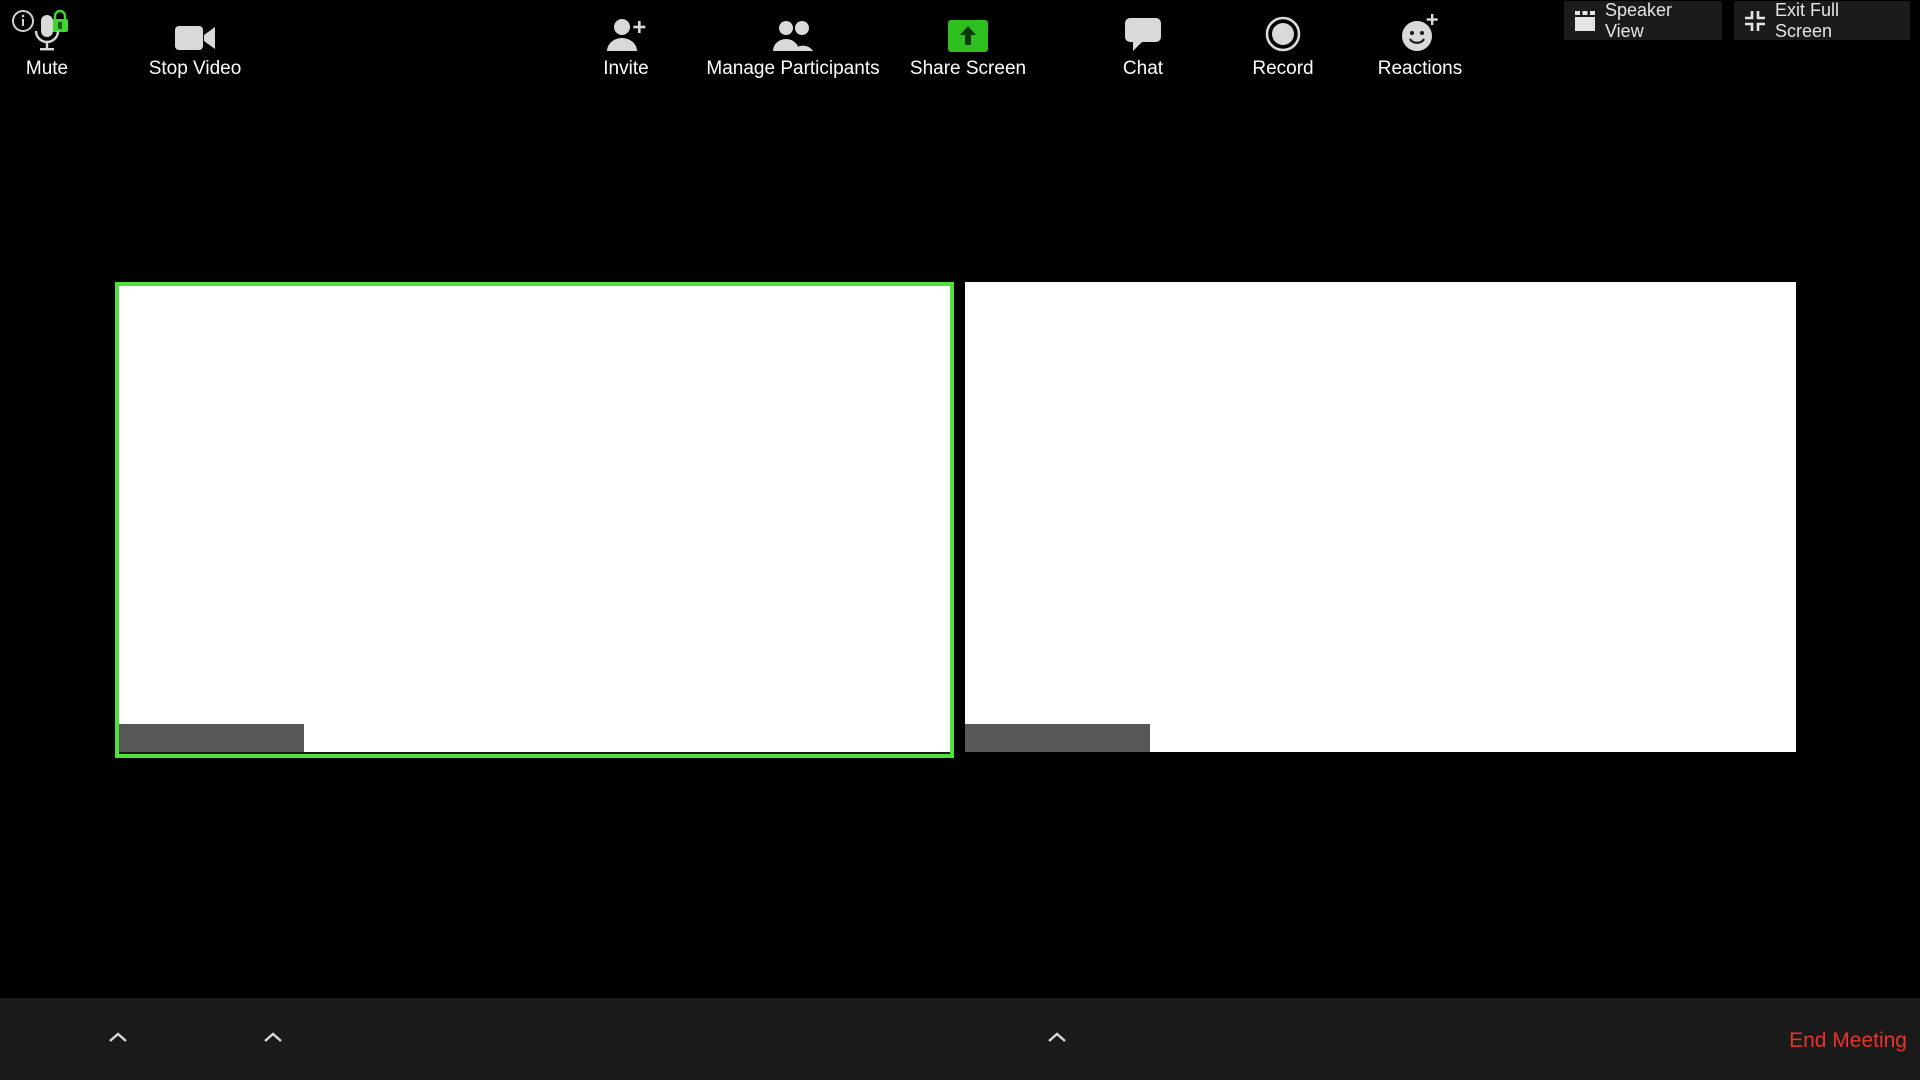 The width and height of the screenshot is (1920, 1080). I want to click on speaker-view-button: Speaker View, so click(1643, 20).